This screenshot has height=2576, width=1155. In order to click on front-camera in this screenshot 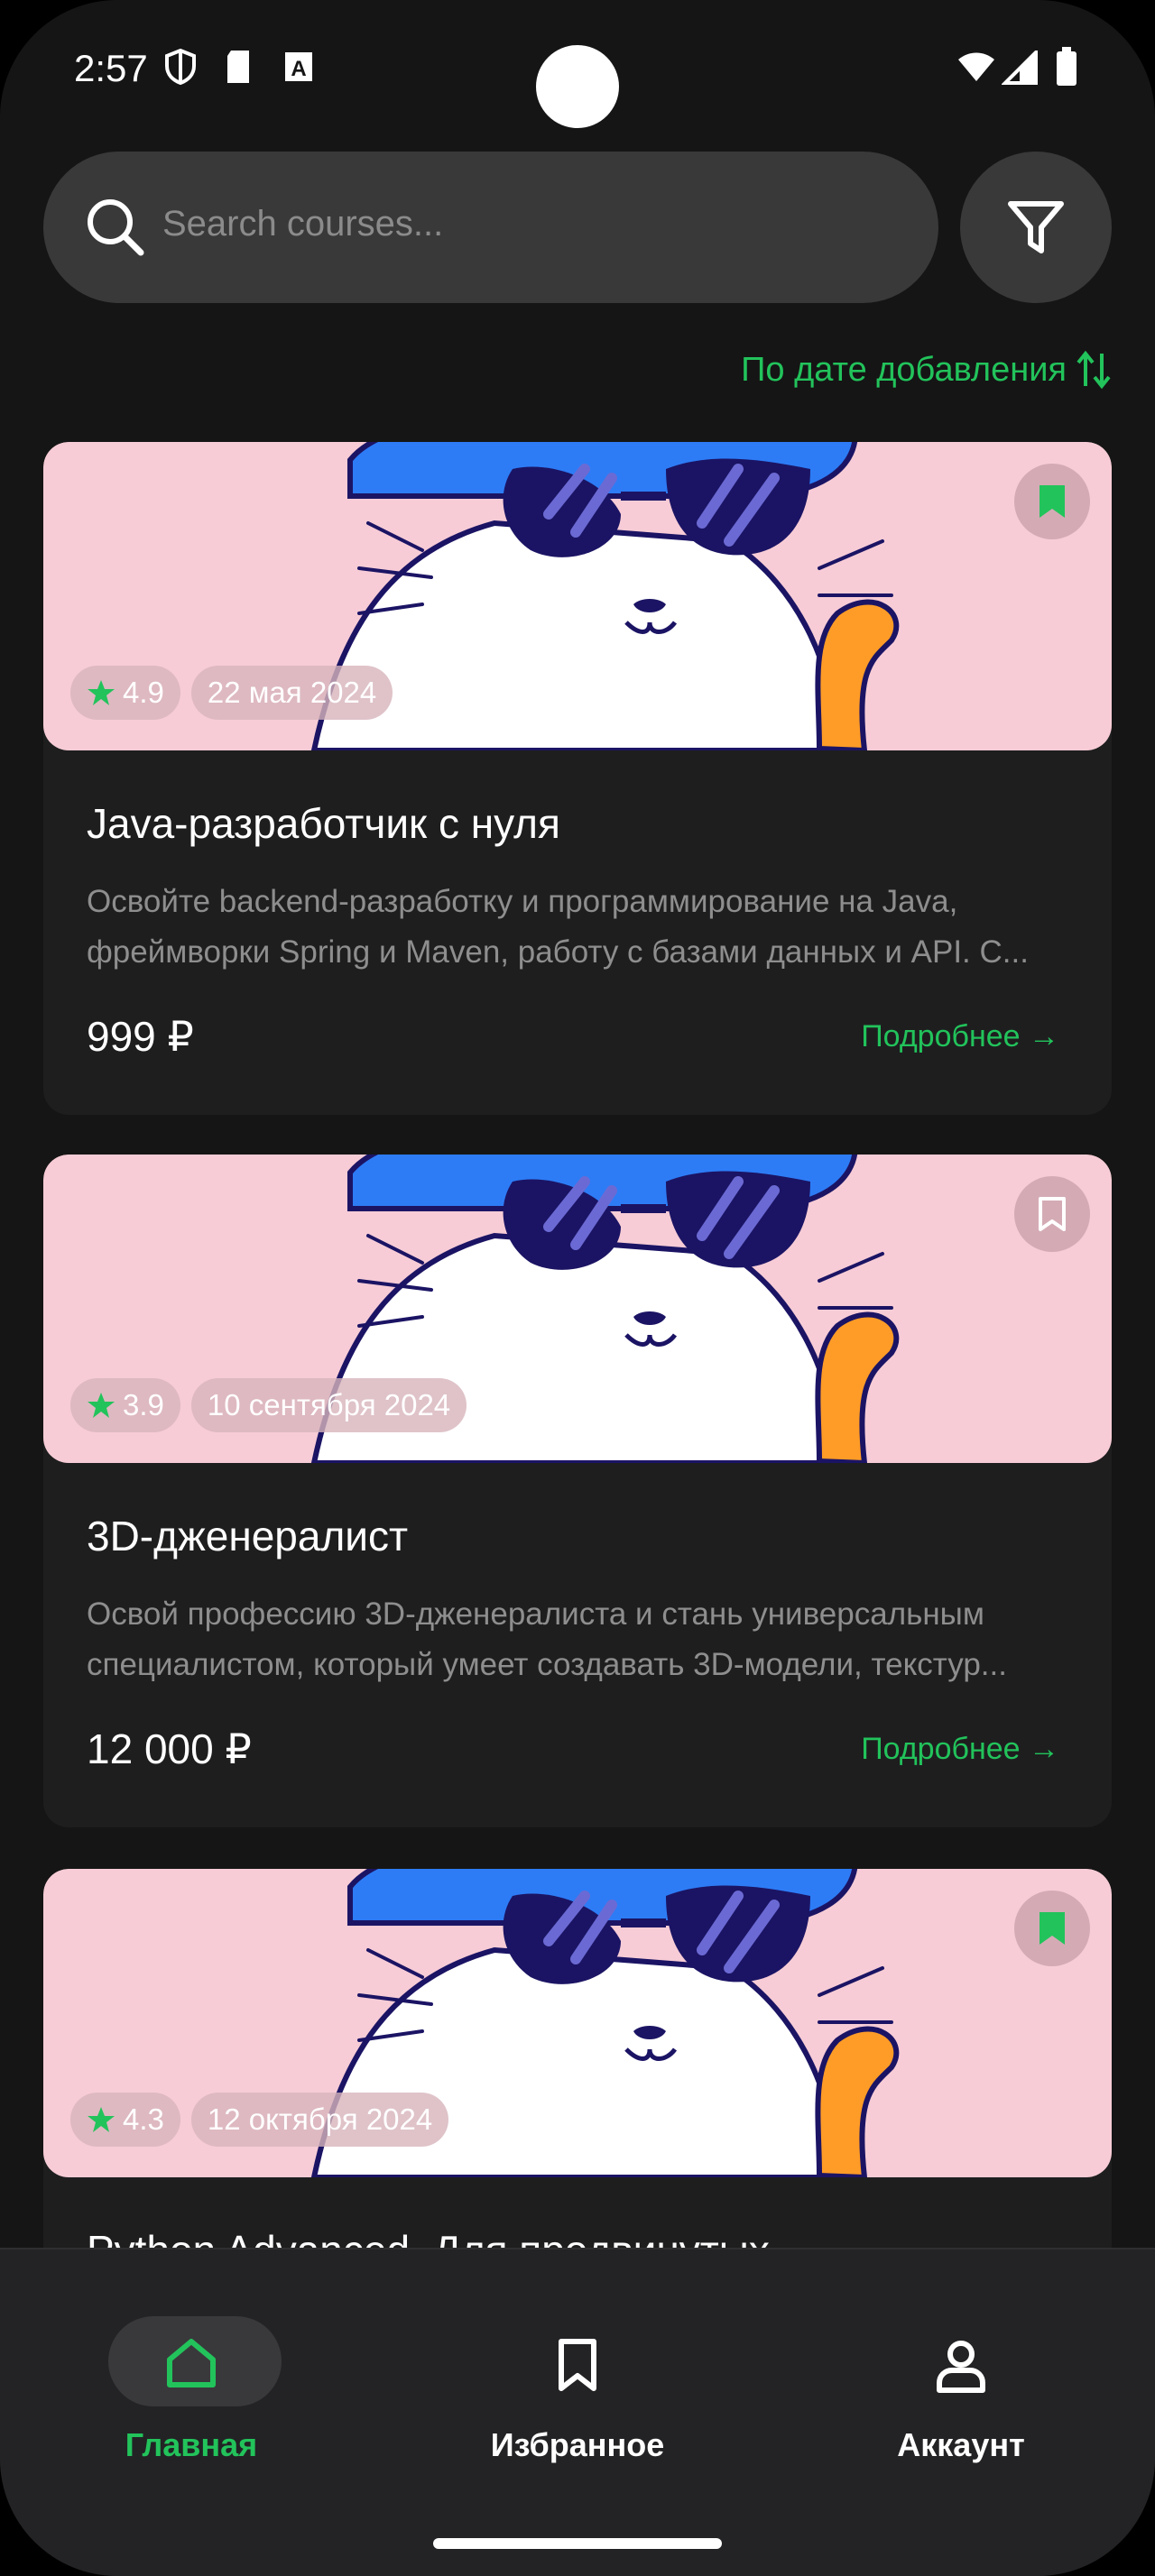, I will do `click(577, 86)`.